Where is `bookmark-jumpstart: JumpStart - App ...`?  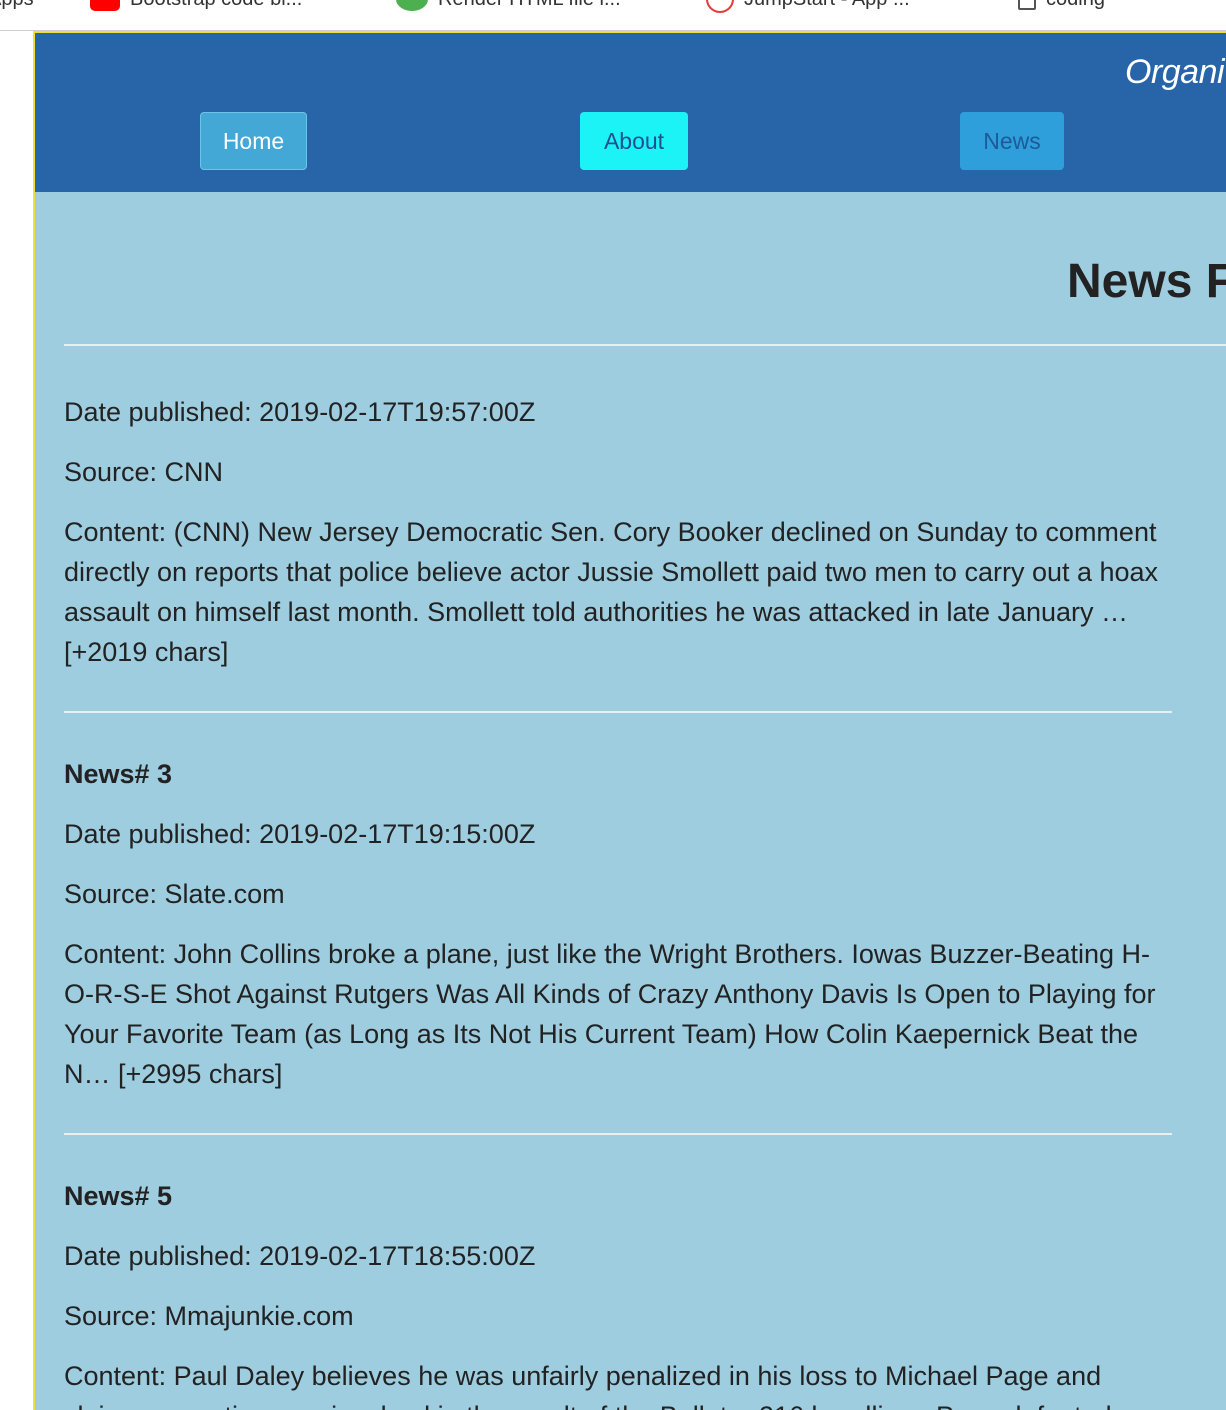
bookmark-jumpstart: JumpStart - App ... is located at coordinates (808, 6).